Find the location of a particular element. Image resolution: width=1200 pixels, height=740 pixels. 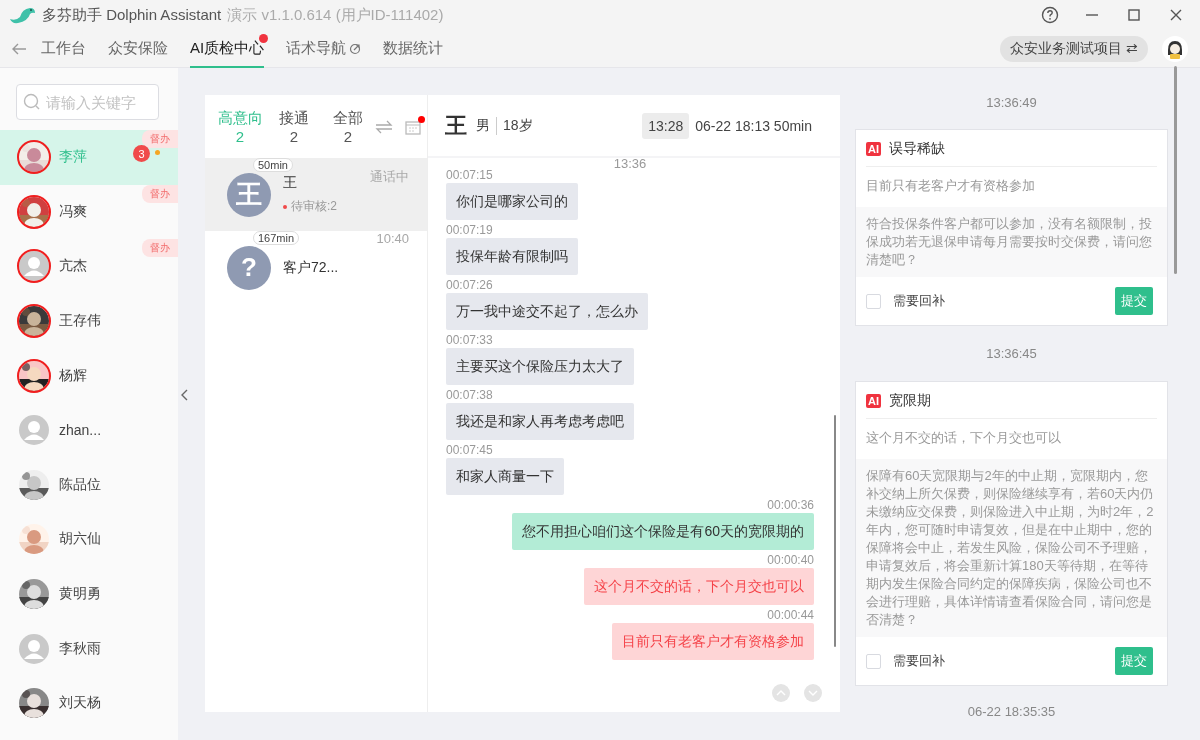

message-time: 00:00:36 is located at coordinates (790, 505).